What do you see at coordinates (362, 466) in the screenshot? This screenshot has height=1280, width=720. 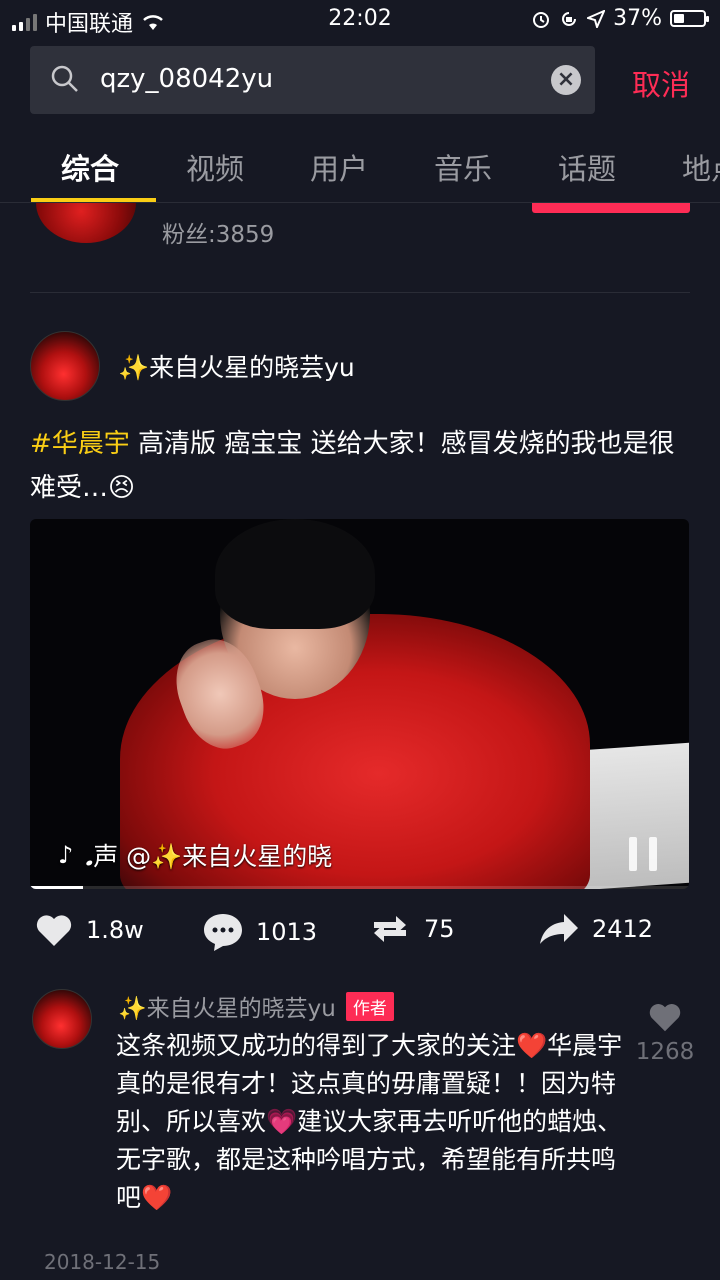 I see `post-caption: #华晨宇 高清版 癌宝宝 送给大家！感冒发烧的我也是很难受…😣` at bounding box center [362, 466].